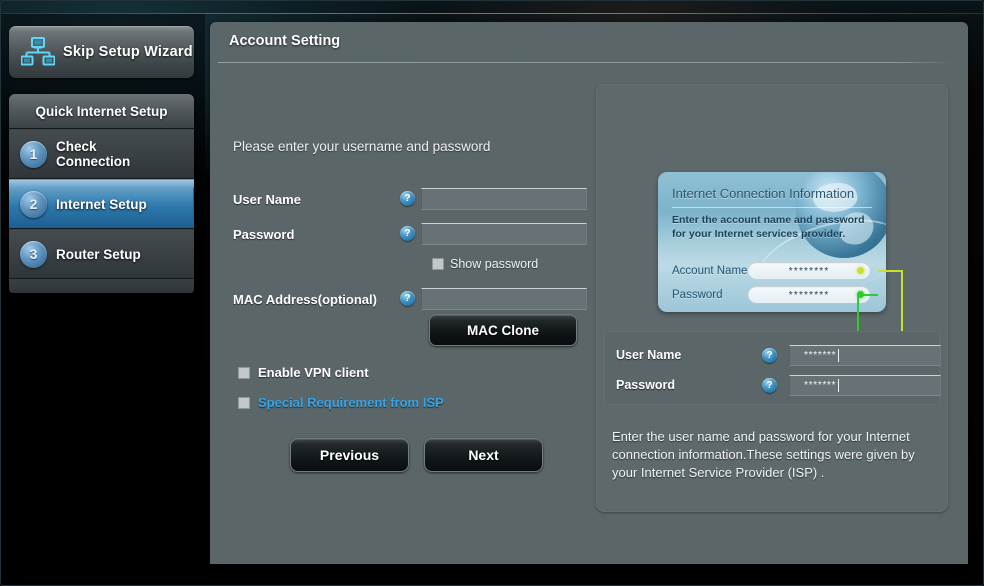 Image resolution: width=984 pixels, height=586 pixels. Describe the element at coordinates (438, 264) in the screenshot. I see `show-password-checkbox` at that location.